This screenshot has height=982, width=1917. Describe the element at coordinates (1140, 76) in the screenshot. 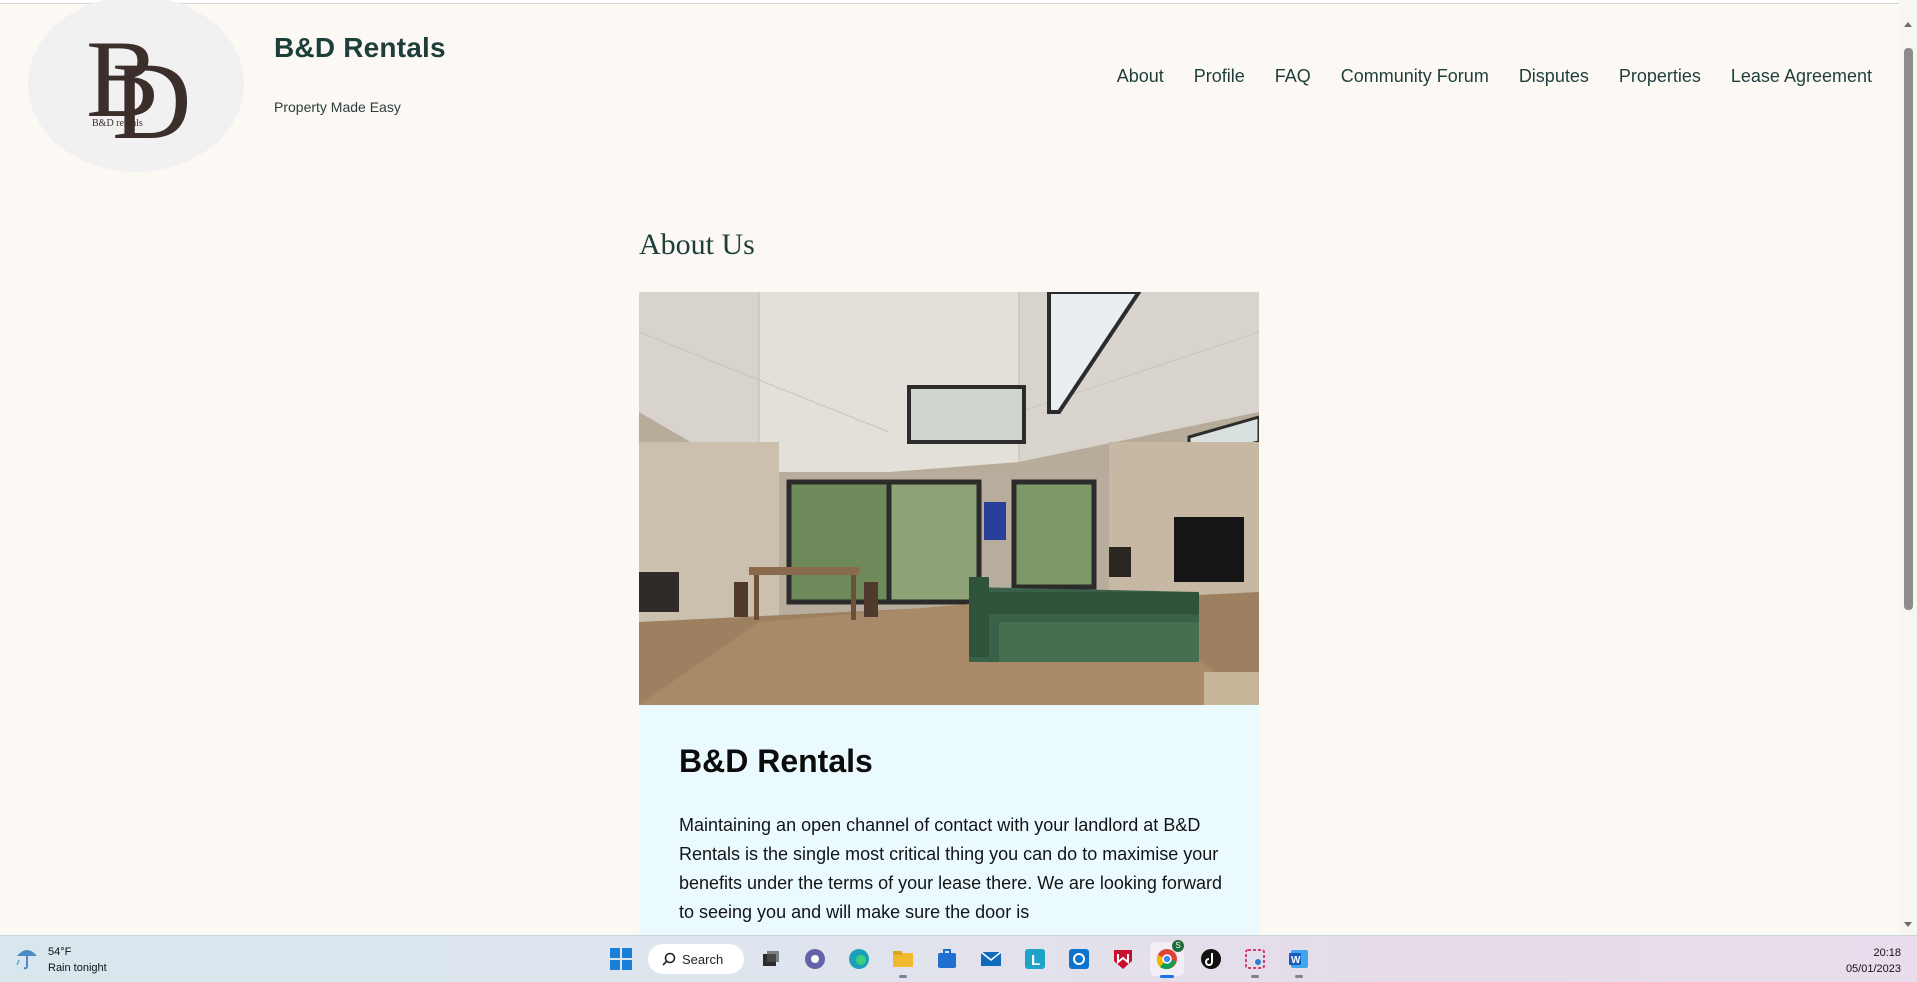

I see `nav-about: About` at that location.